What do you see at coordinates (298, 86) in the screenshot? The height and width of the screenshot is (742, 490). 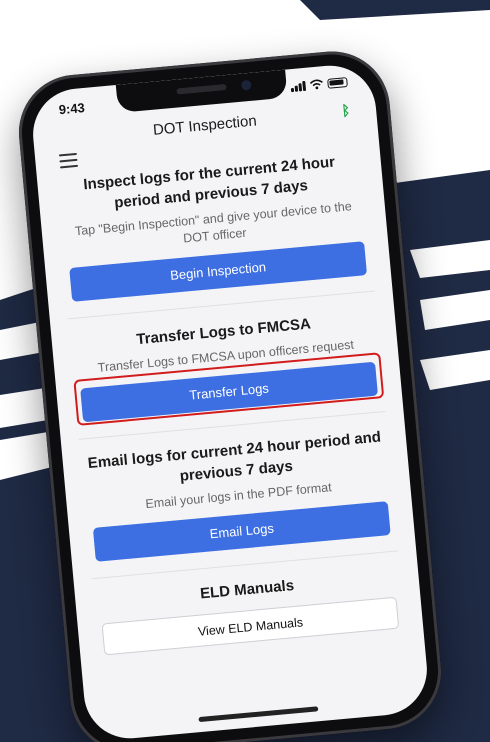 I see `cellular-signal-icon` at bounding box center [298, 86].